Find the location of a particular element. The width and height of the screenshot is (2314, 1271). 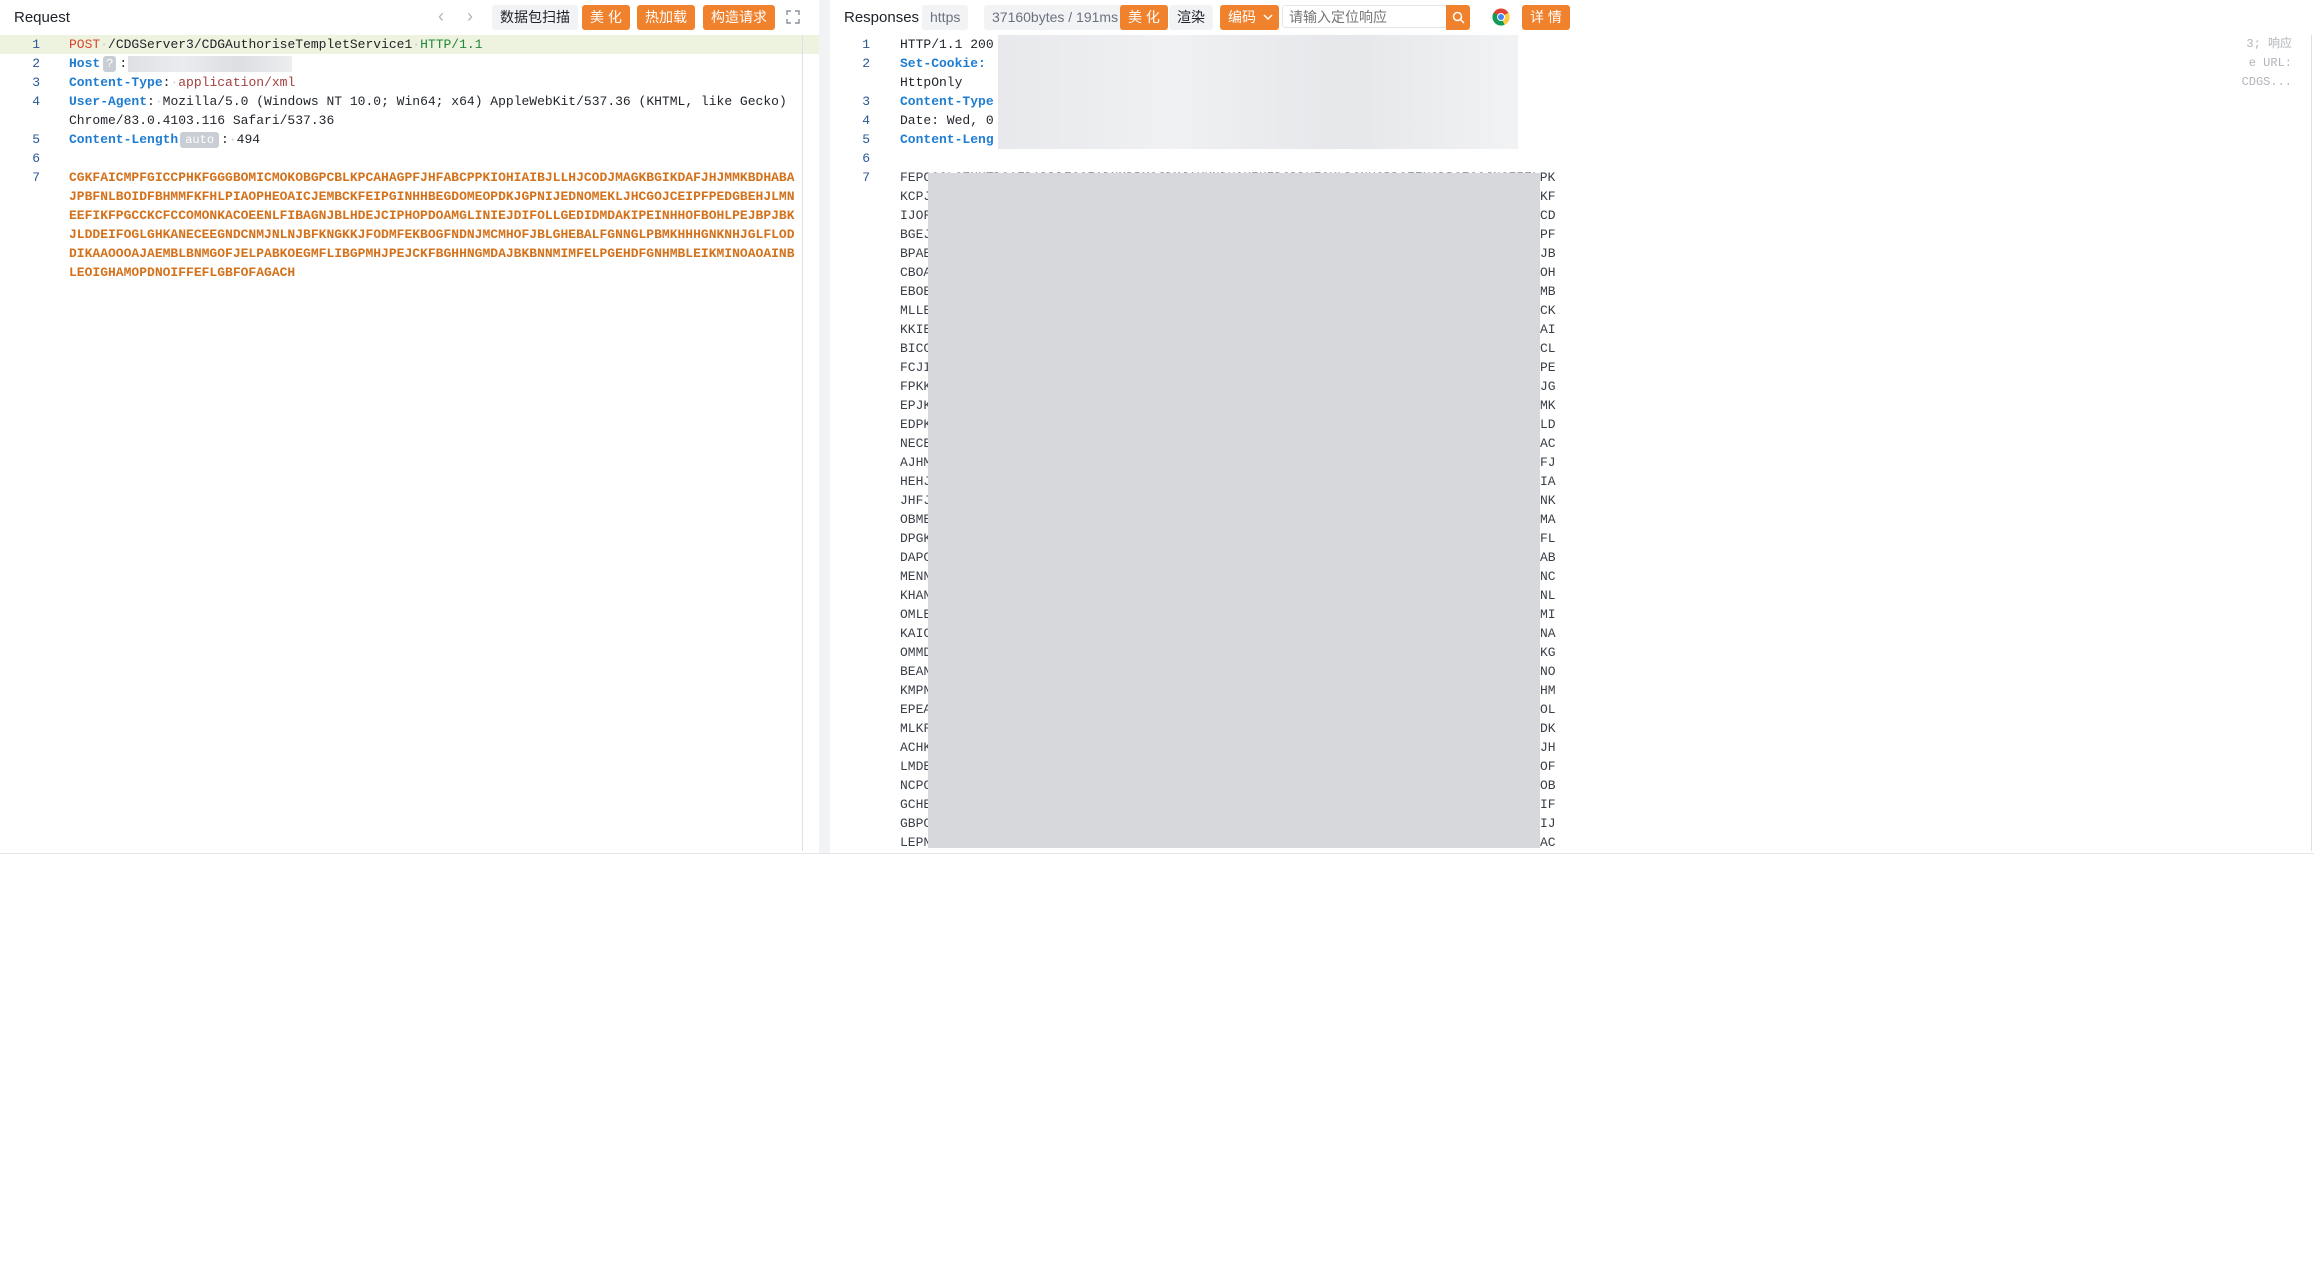

auto-badge: auto is located at coordinates (200, 140).